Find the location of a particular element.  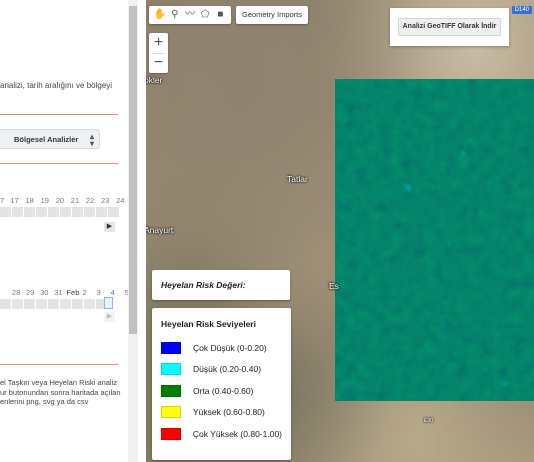

analysis-type-value: Bölgesel Analizler is located at coordinates (46, 139).